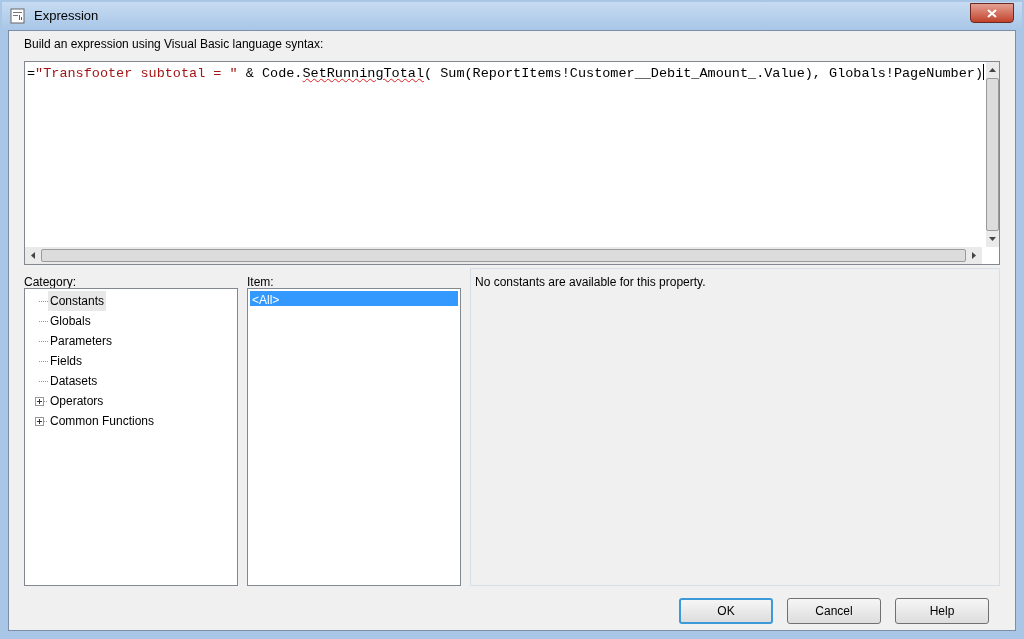  Describe the element at coordinates (834, 611) in the screenshot. I see `dialog-button: Cancel` at that location.